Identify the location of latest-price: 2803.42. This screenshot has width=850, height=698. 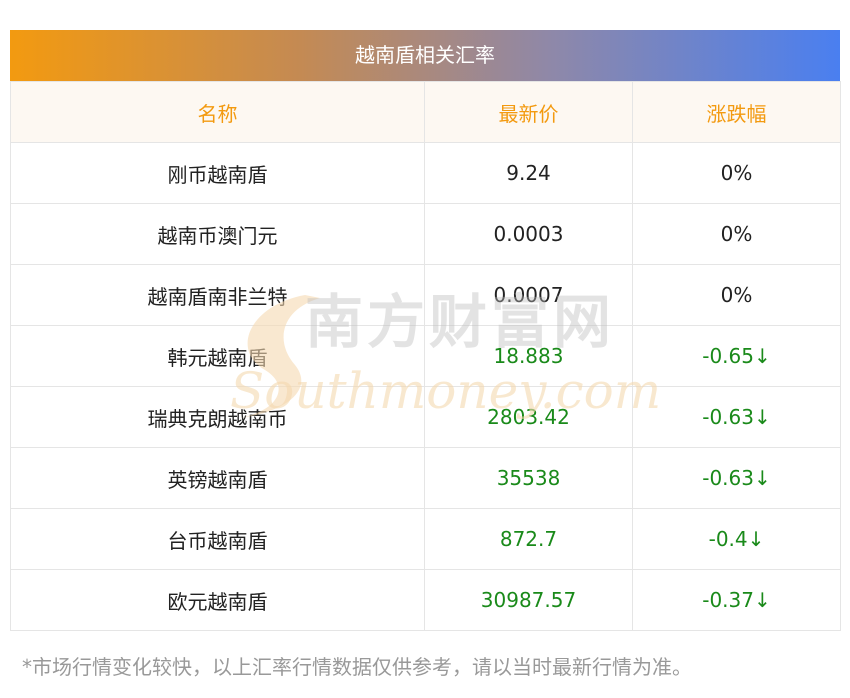
(528, 417).